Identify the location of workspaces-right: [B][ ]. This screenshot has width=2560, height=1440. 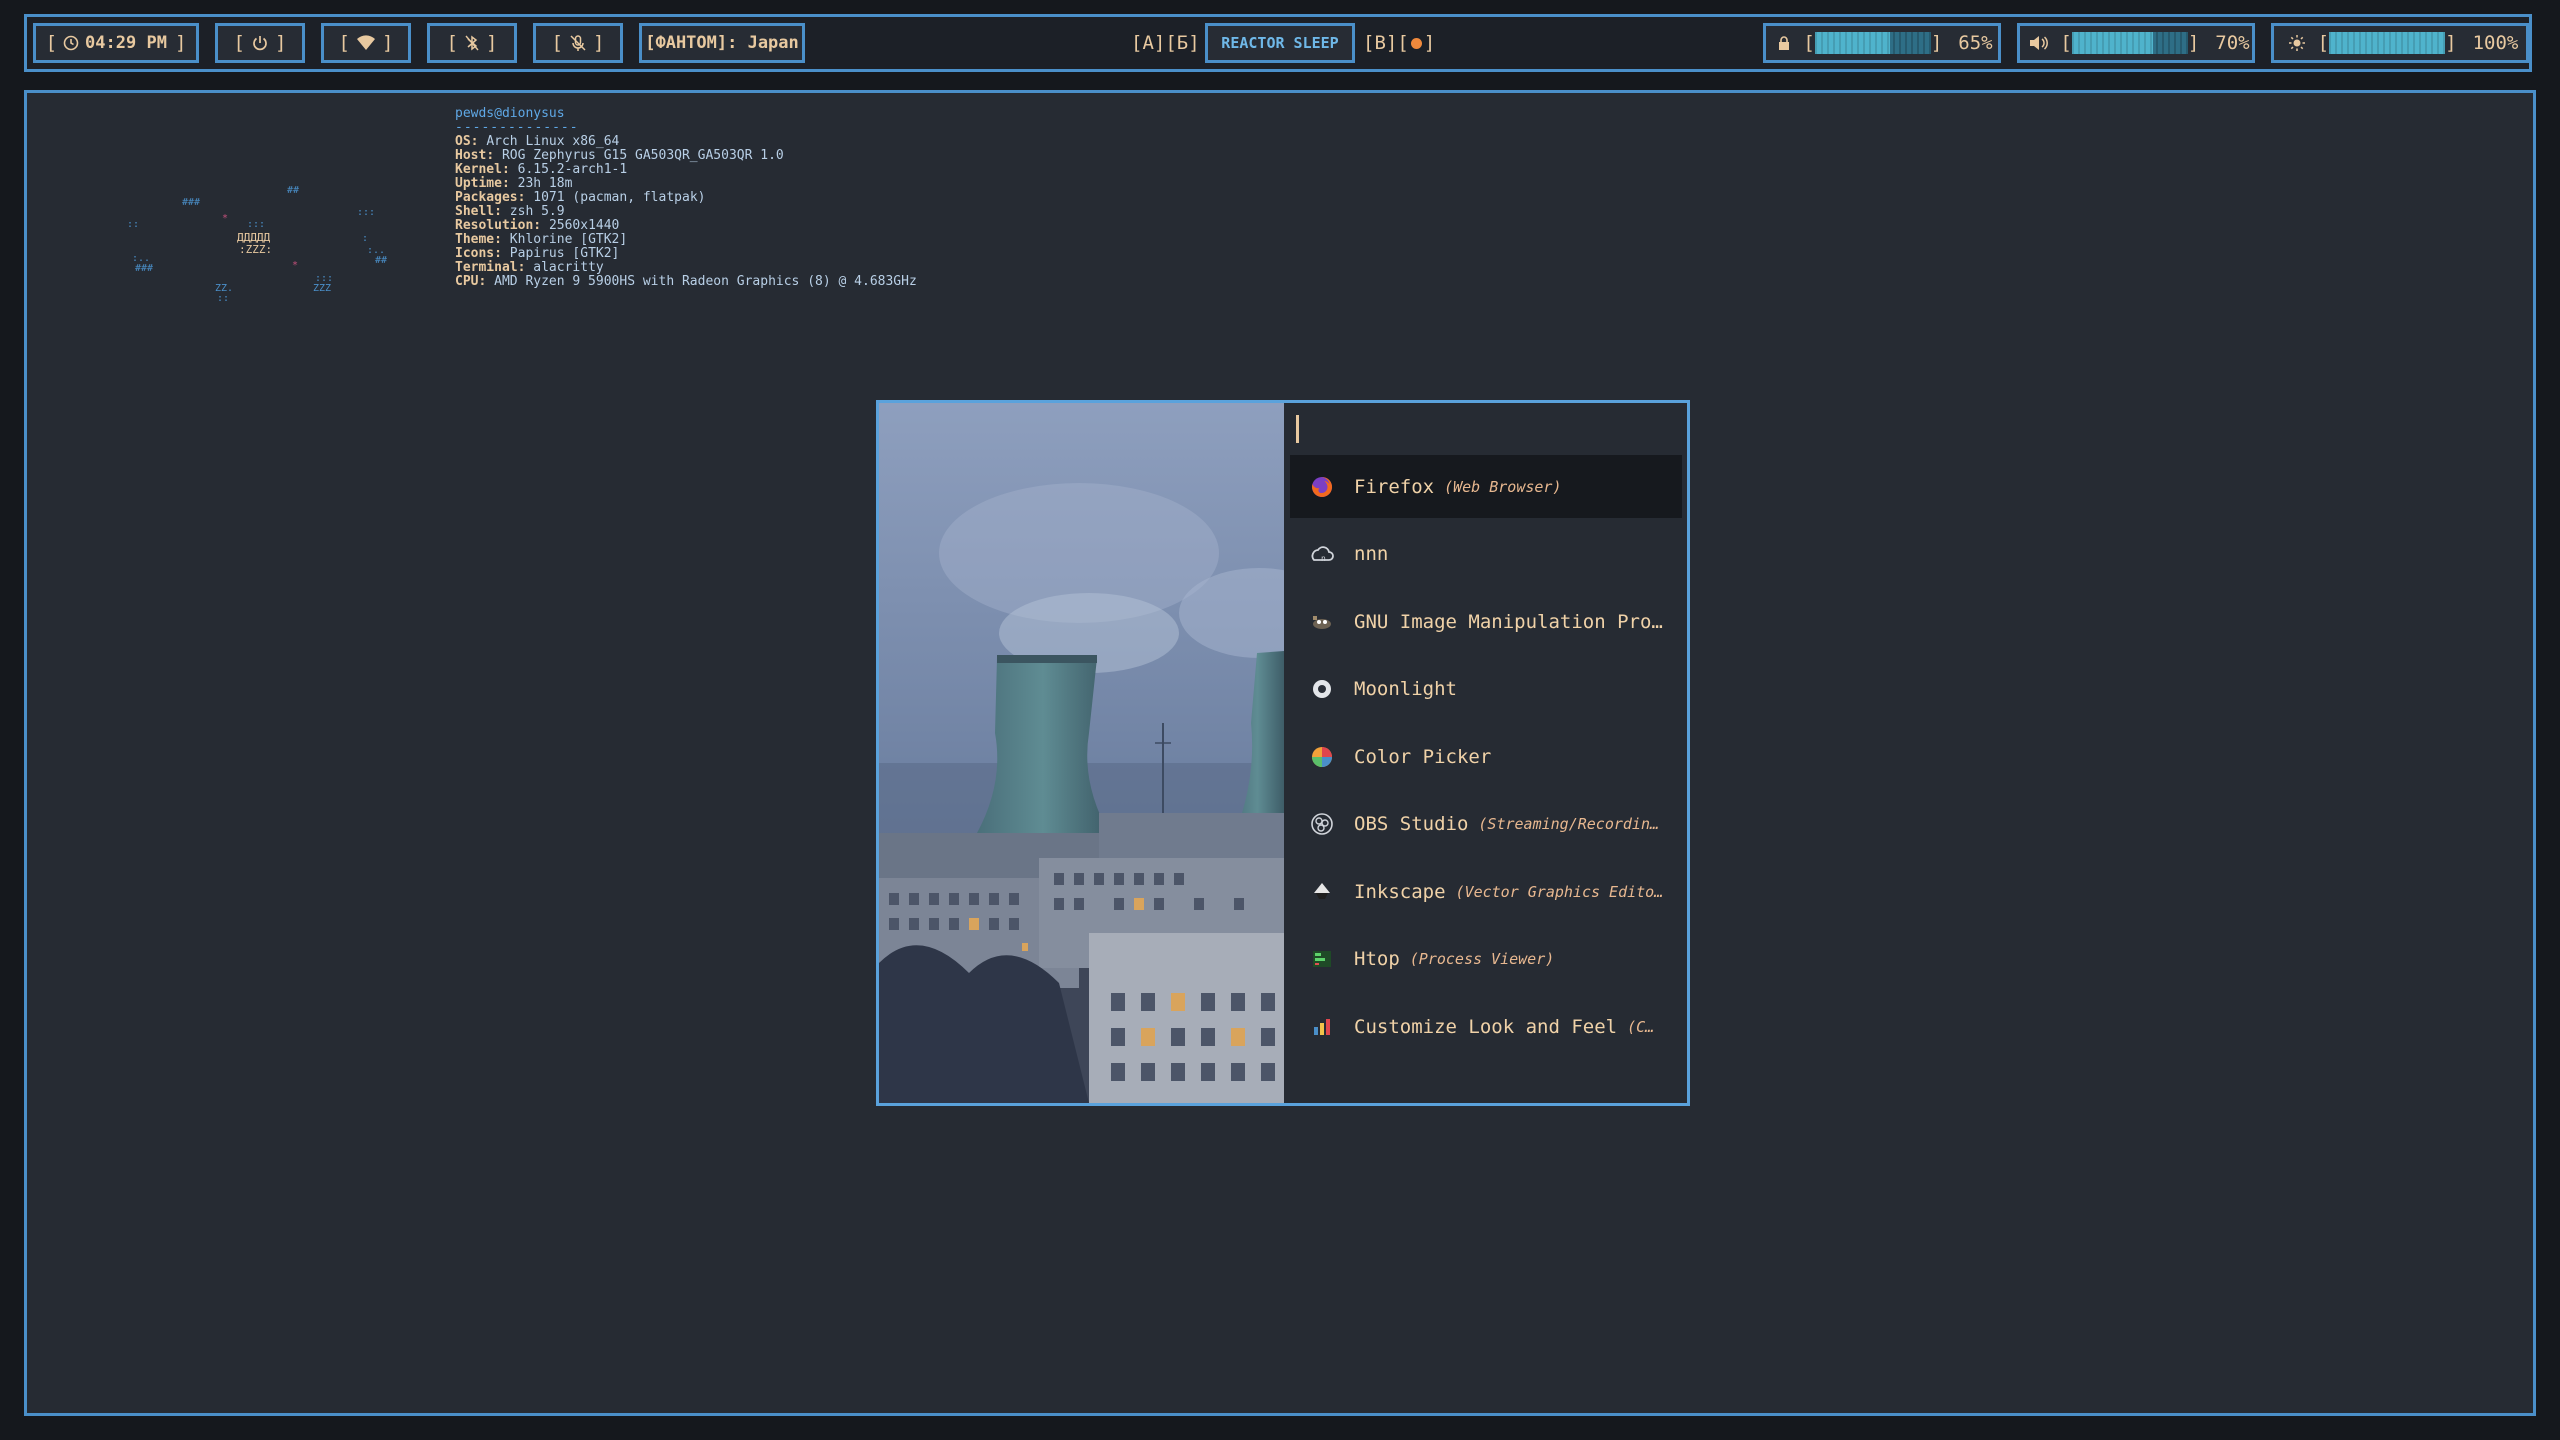
(1399, 43).